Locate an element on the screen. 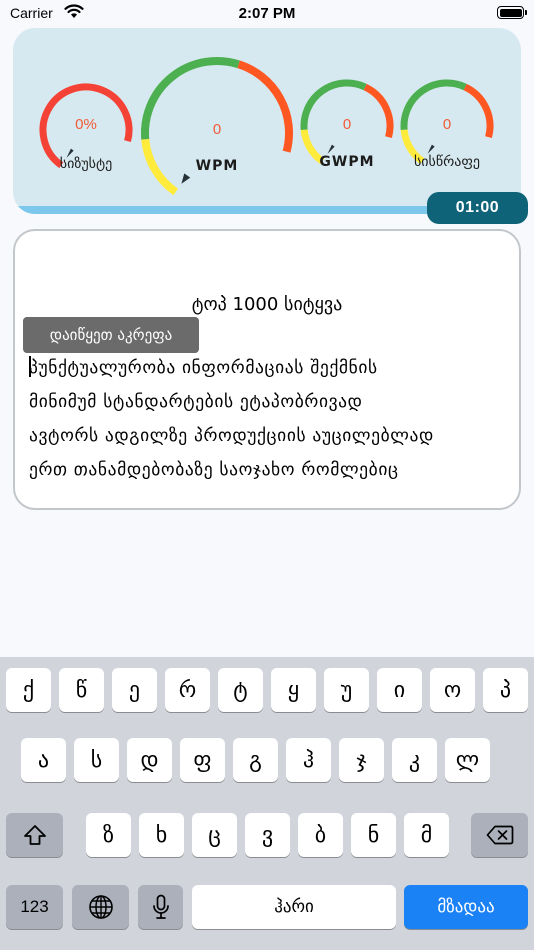 This screenshot has height=950, width=534. key-row1-6: ყ is located at coordinates (293, 690).